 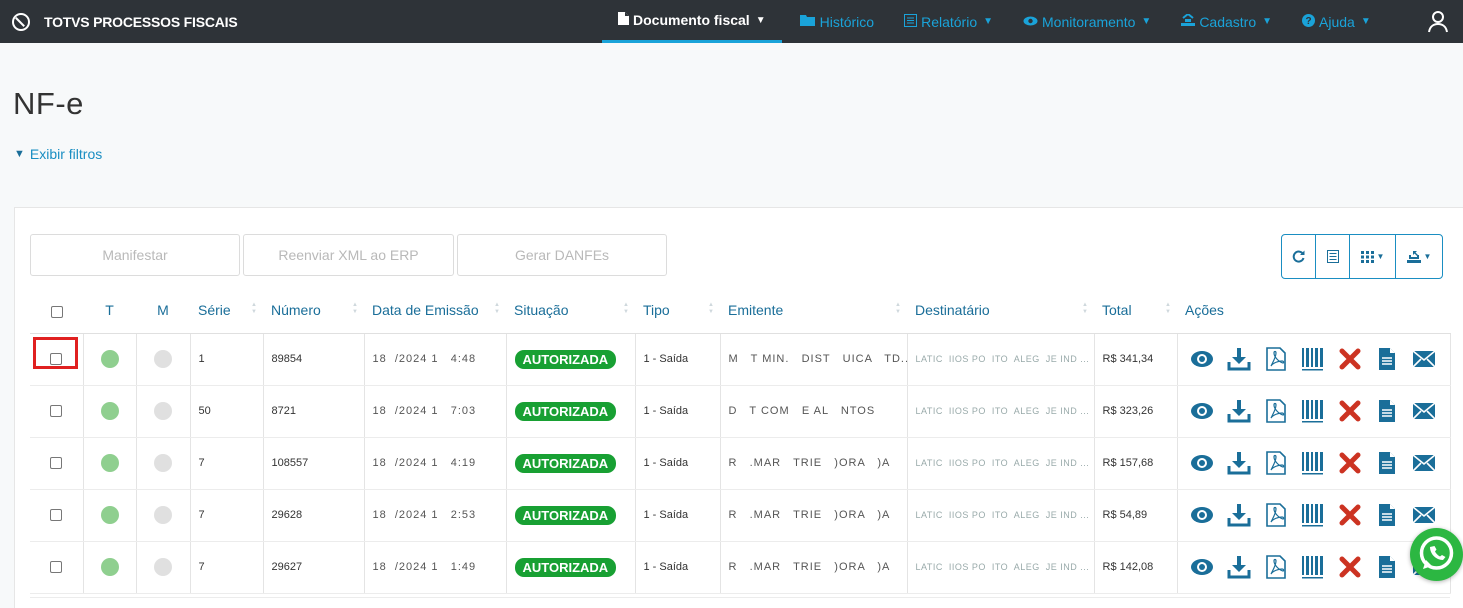 I want to click on header-data-emissao: Data de Emissão, so click(x=435, y=311).